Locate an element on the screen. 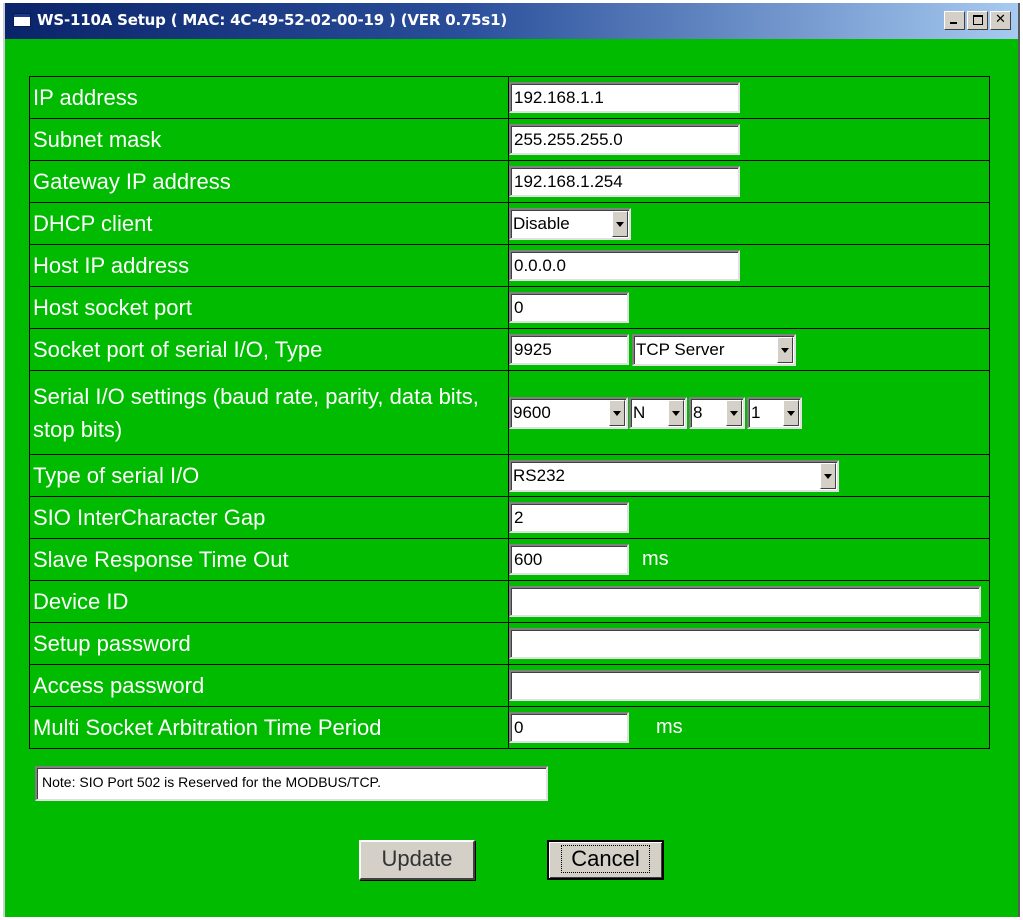 The image size is (1023, 920). socket-type-select: TCP Server is located at coordinates (714, 349).